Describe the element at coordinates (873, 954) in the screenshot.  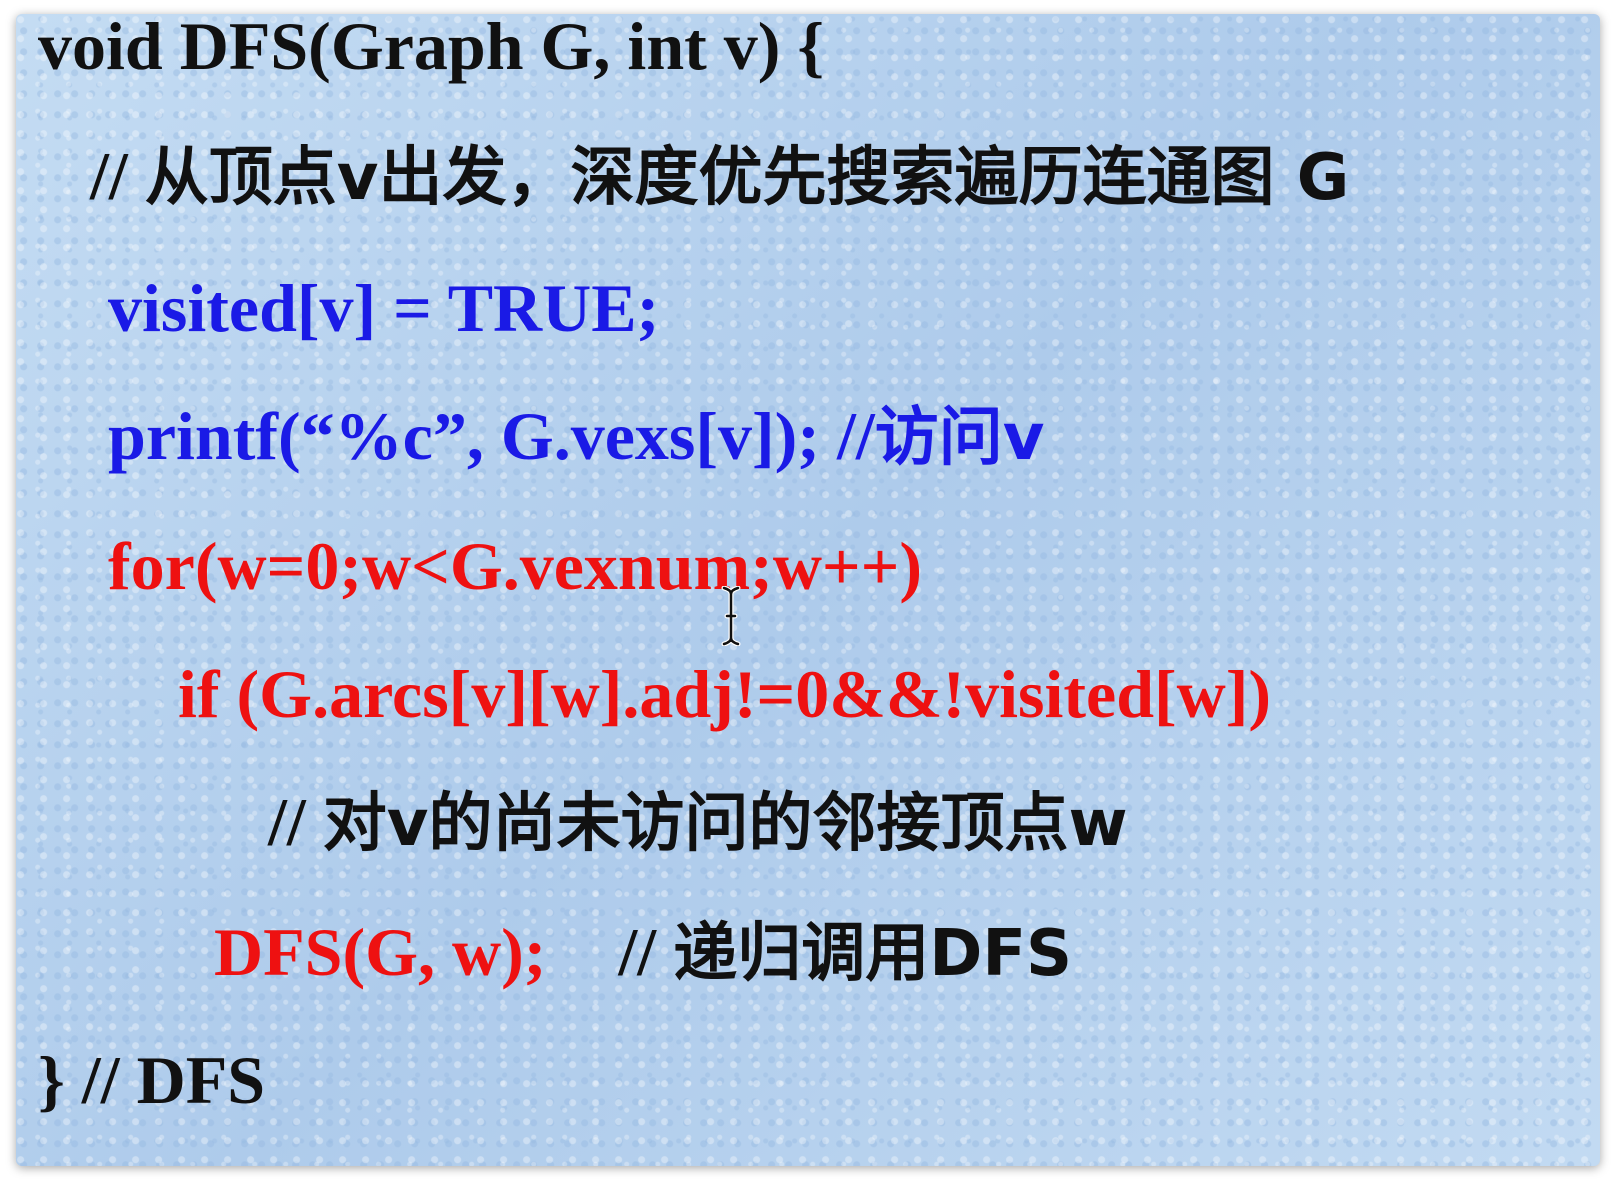
I see `comment-text: 递归调用DFS` at that location.